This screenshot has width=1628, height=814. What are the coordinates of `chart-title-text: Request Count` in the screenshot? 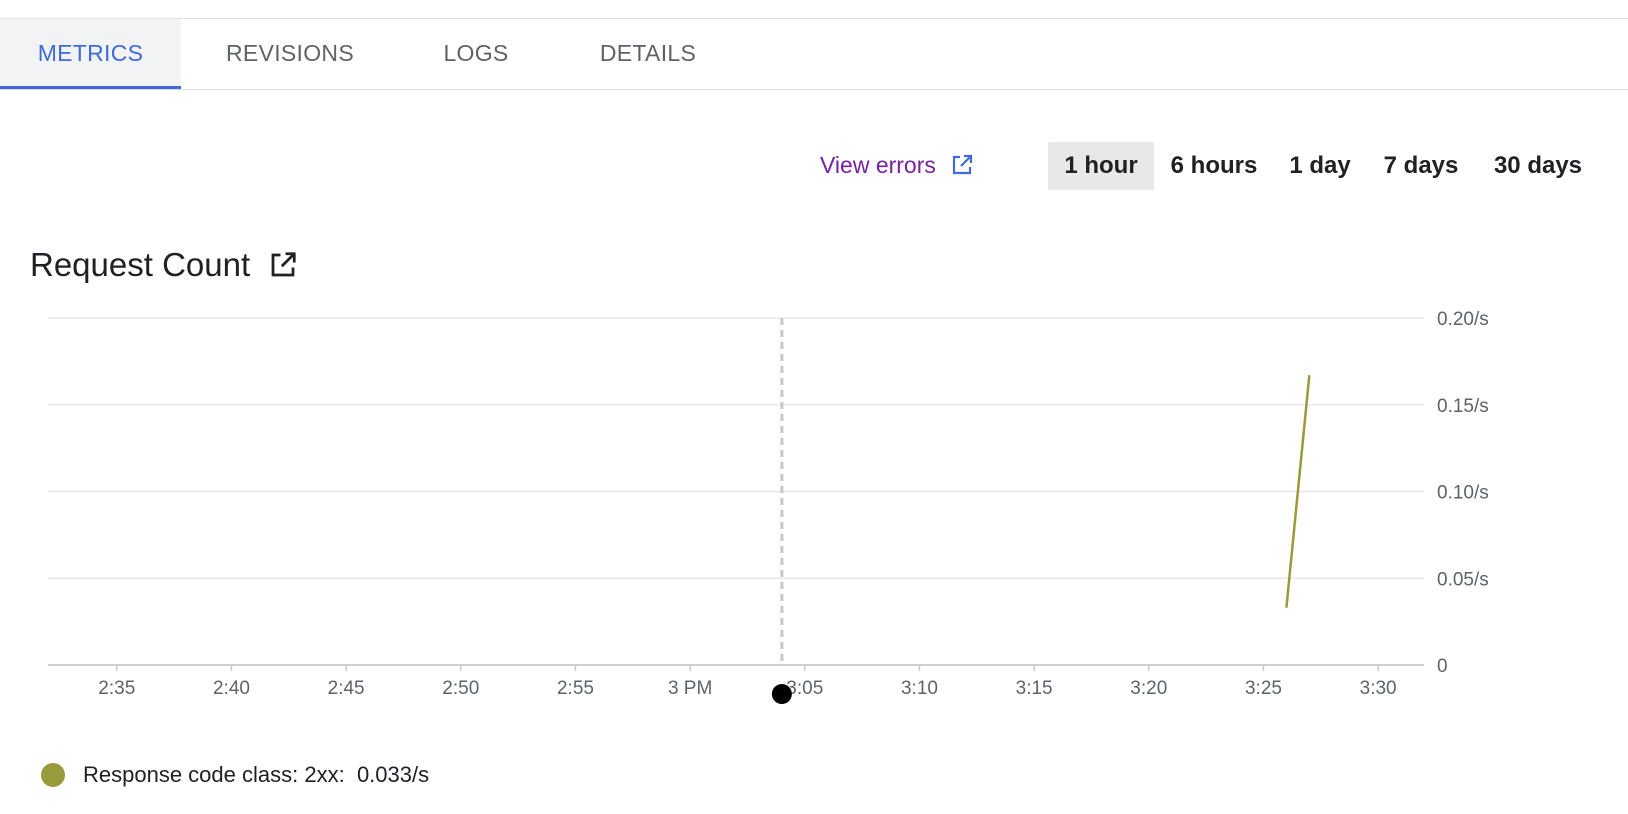 It's located at (140, 264).